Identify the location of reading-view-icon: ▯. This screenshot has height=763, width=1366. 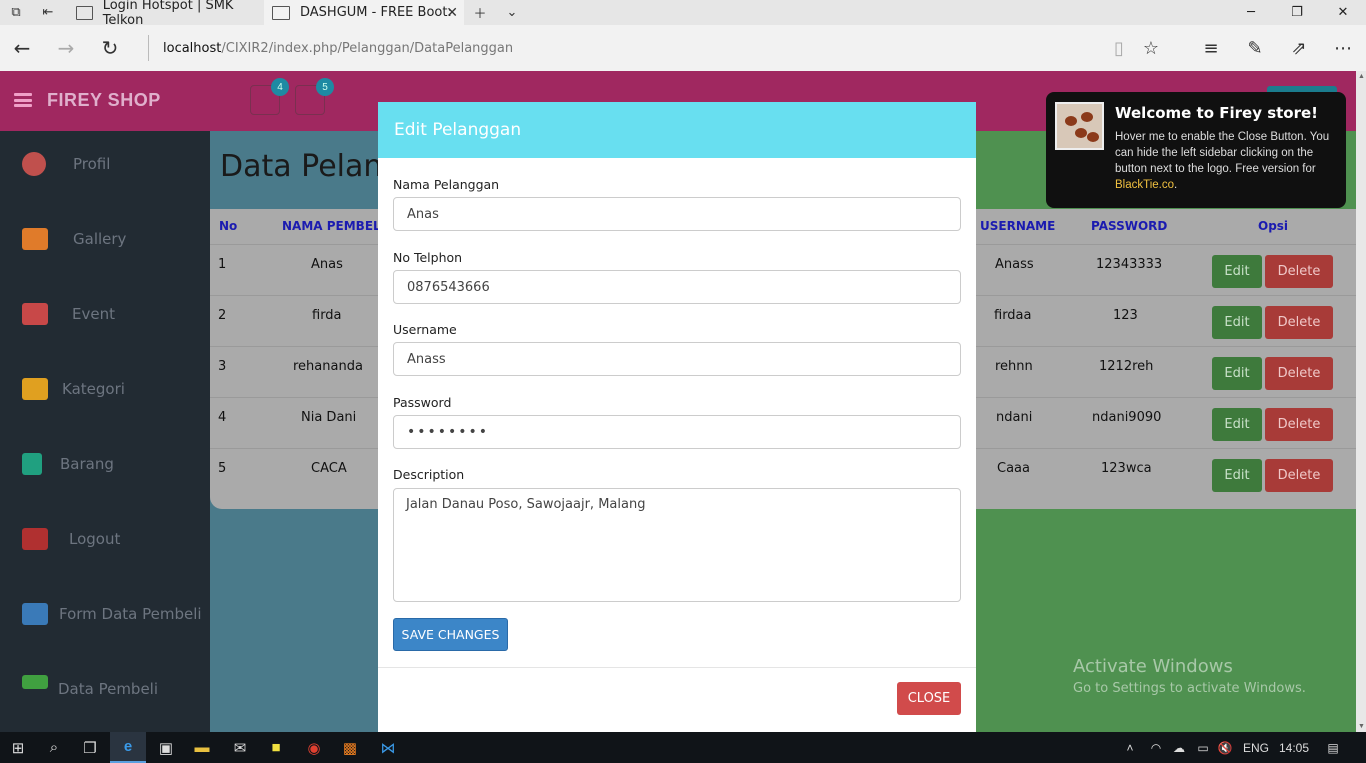
(1119, 48).